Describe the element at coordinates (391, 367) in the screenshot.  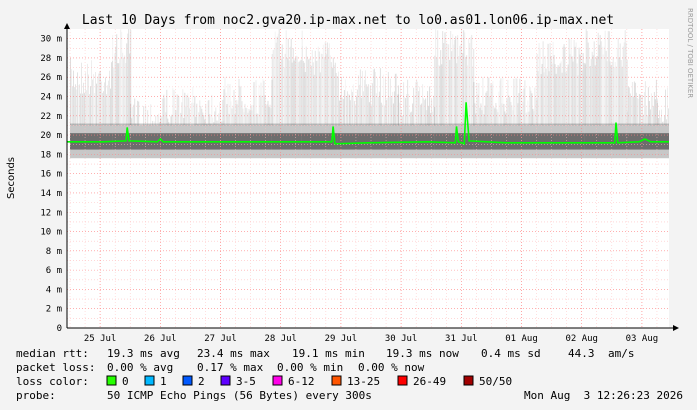
I see `packet-loss-now: 0.00 % now` at that location.